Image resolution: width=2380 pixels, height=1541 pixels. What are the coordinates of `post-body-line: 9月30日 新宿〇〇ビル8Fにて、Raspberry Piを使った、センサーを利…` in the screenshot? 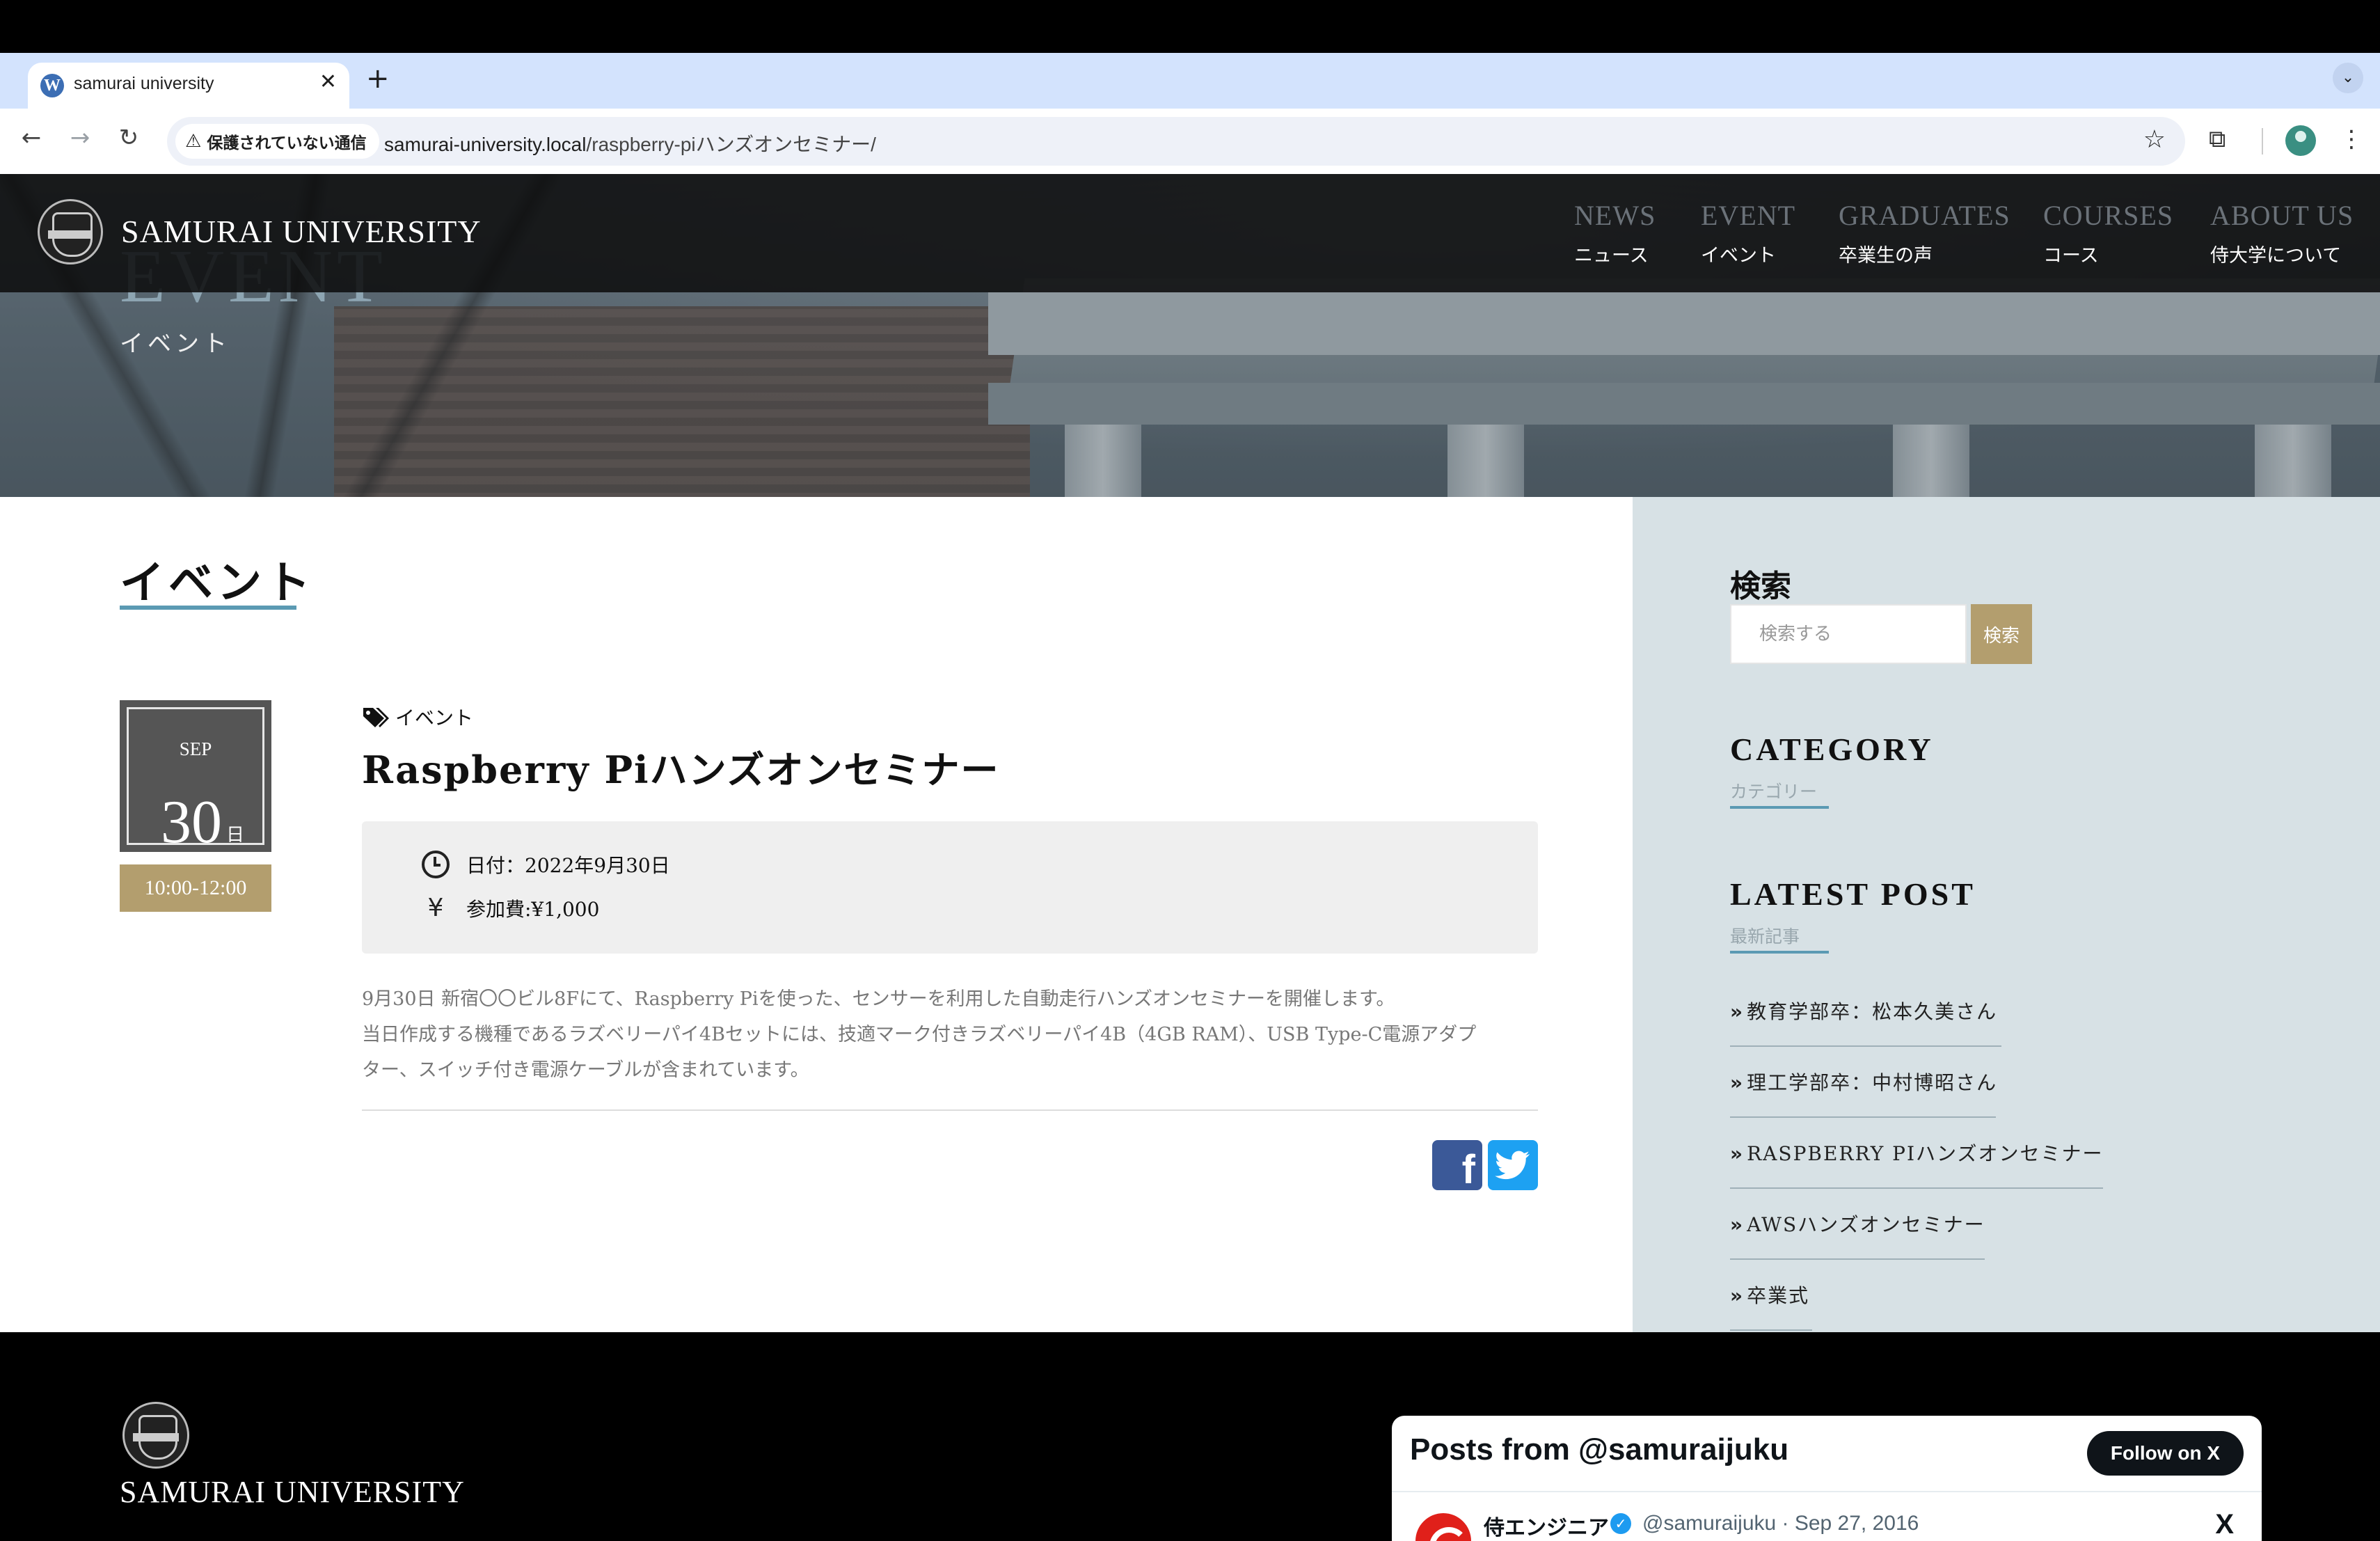 It's located at (879, 999).